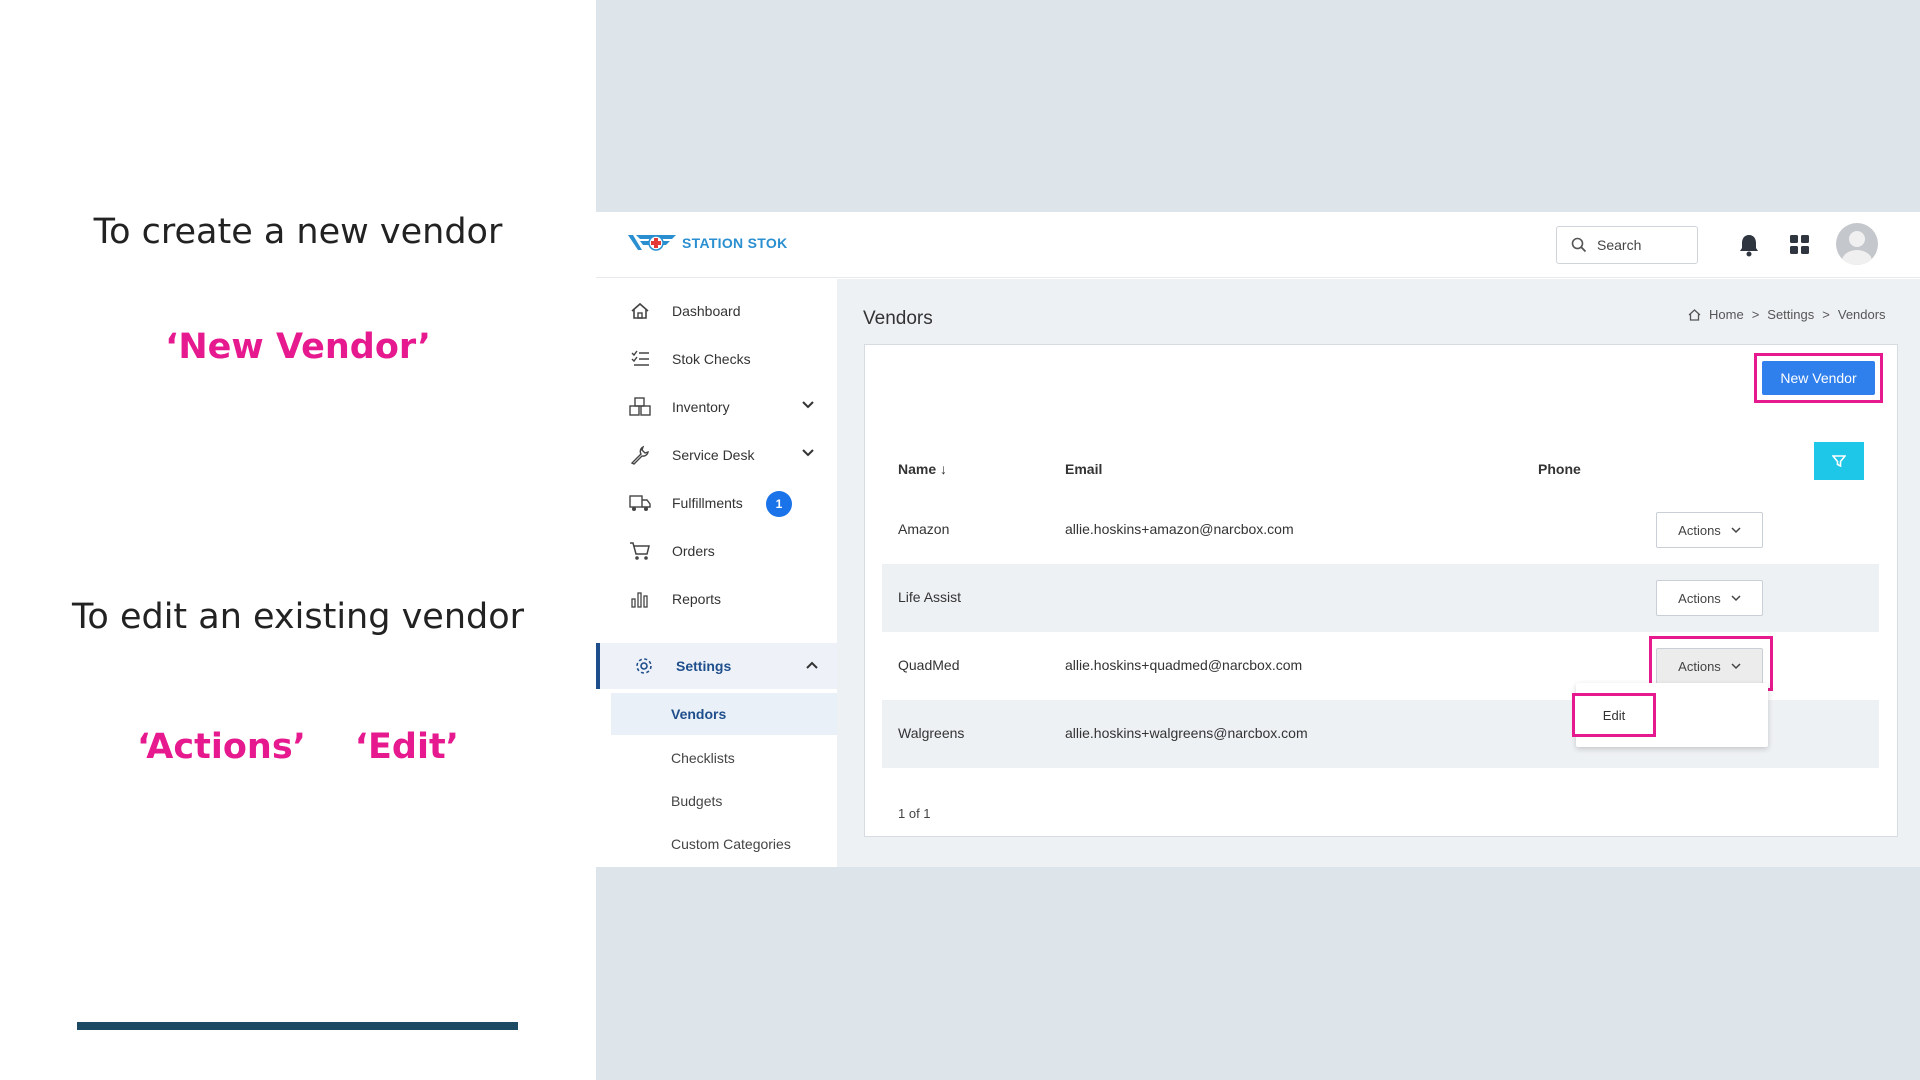 This screenshot has height=1080, width=1920. I want to click on truck-icon, so click(640, 503).